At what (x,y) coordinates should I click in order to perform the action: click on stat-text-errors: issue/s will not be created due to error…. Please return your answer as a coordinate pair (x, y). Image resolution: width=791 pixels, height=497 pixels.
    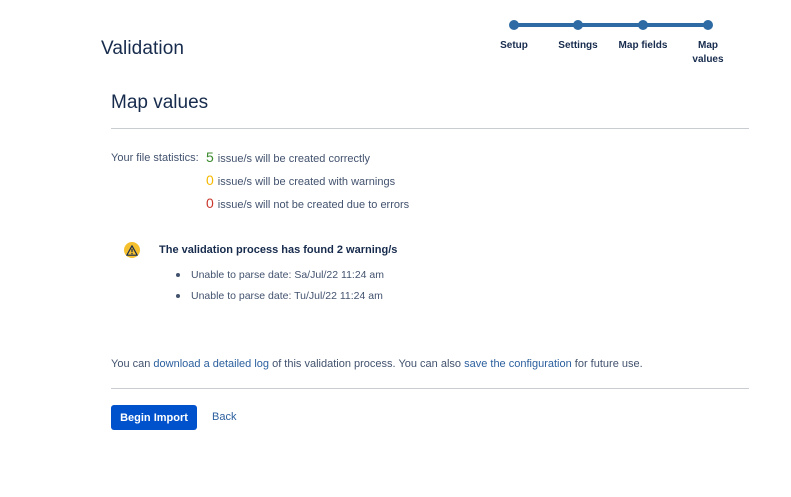
    Looking at the image, I should click on (313, 205).